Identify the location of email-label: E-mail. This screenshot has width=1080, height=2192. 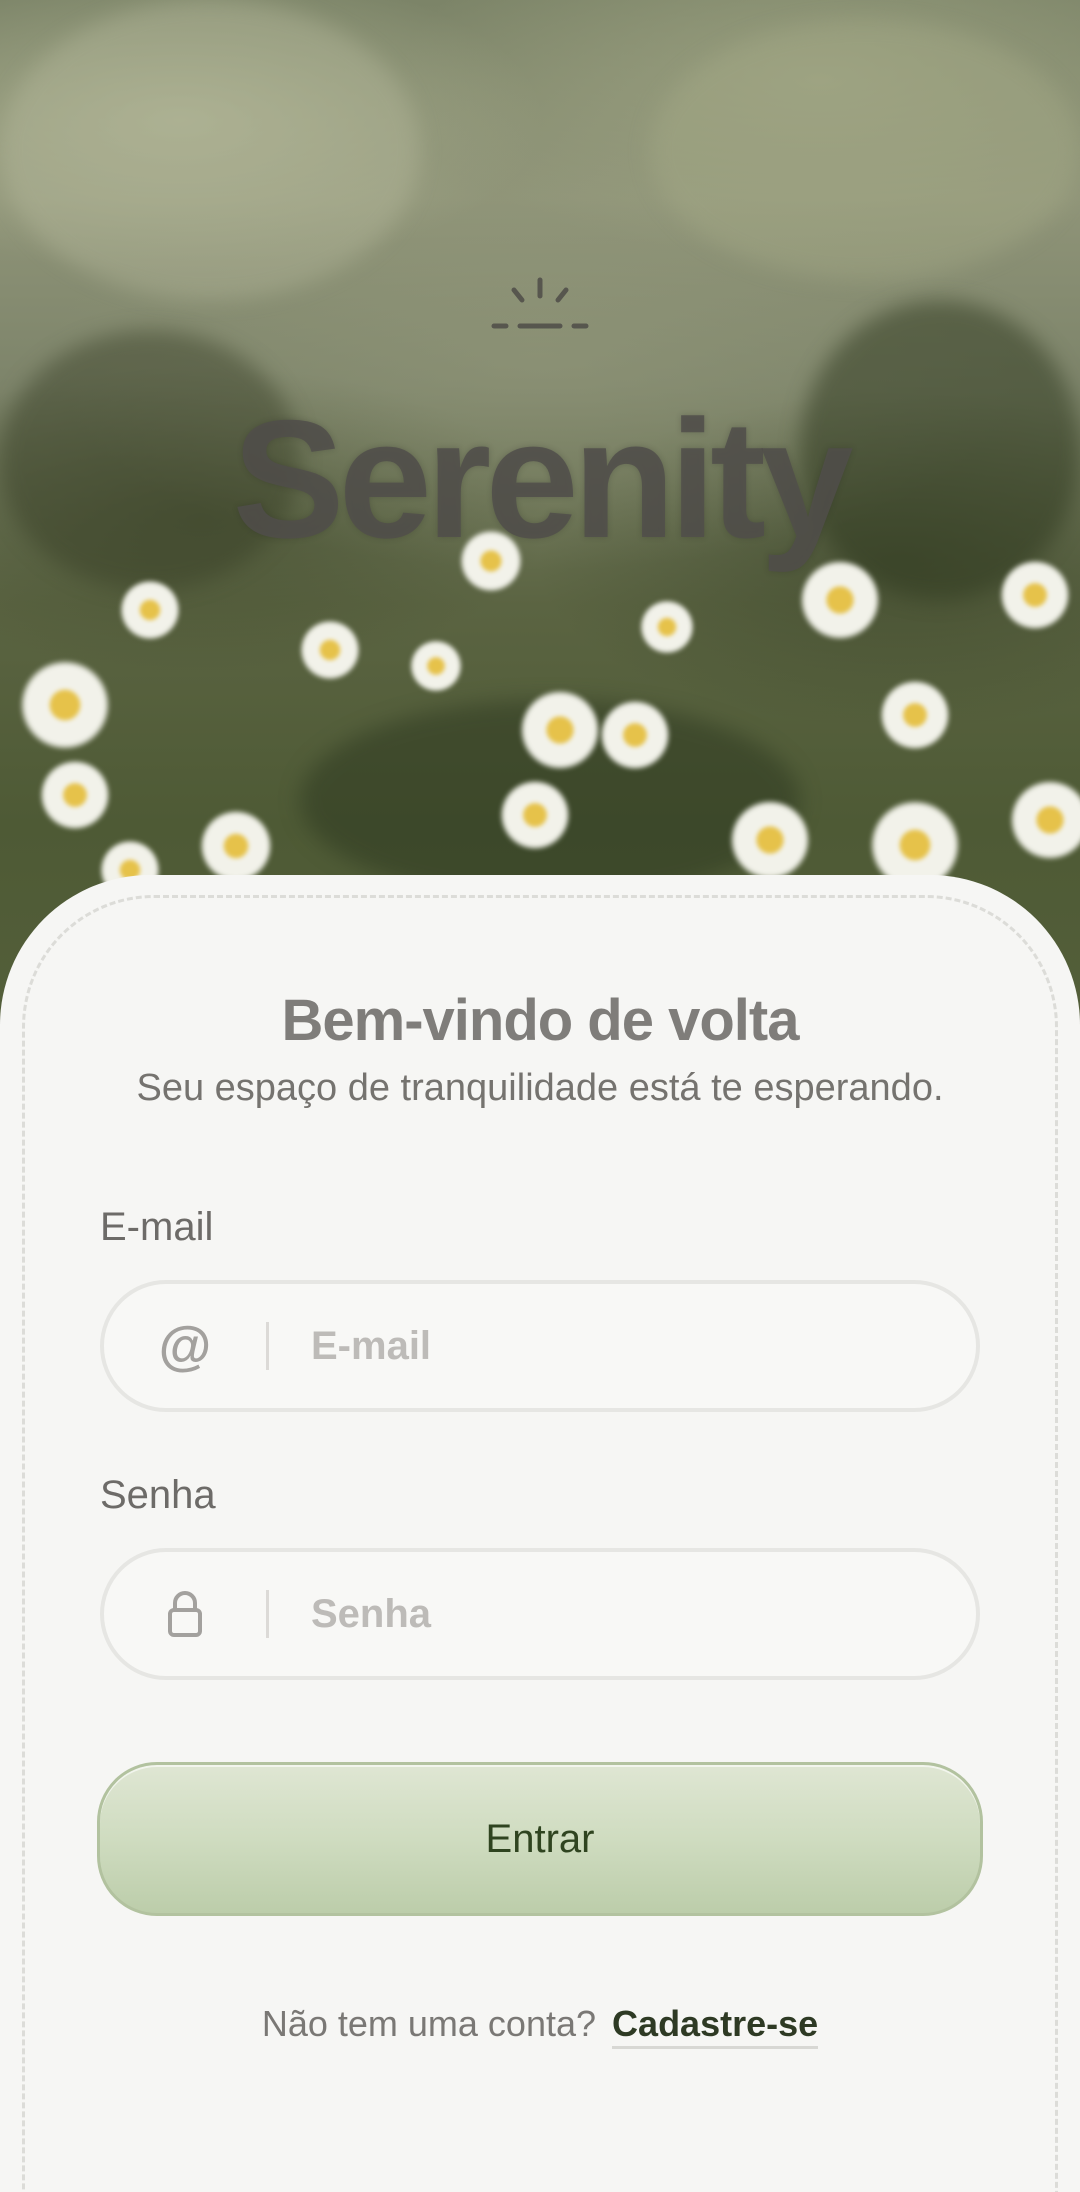
(157, 1227).